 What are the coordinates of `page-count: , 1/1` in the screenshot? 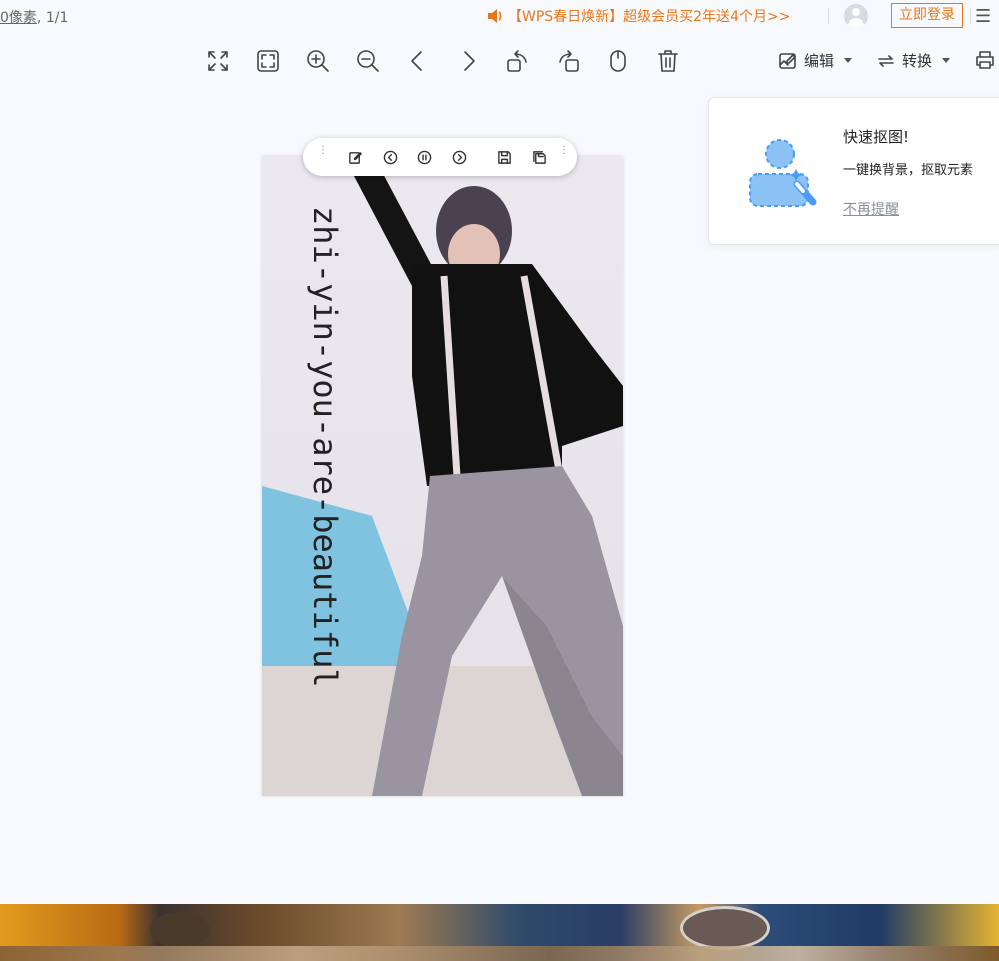 It's located at (52, 18).